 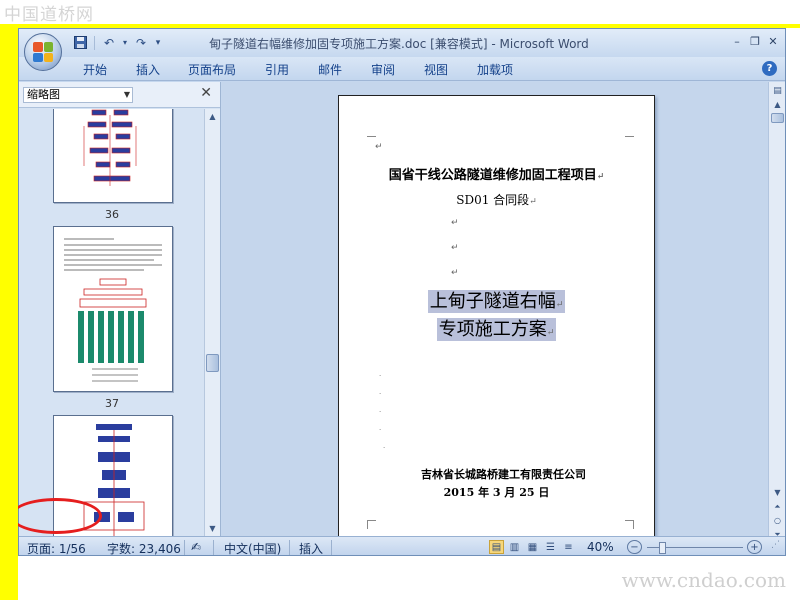 What do you see at coordinates (49, 15) in the screenshot?
I see `watermark-top: 中国道桥网` at bounding box center [49, 15].